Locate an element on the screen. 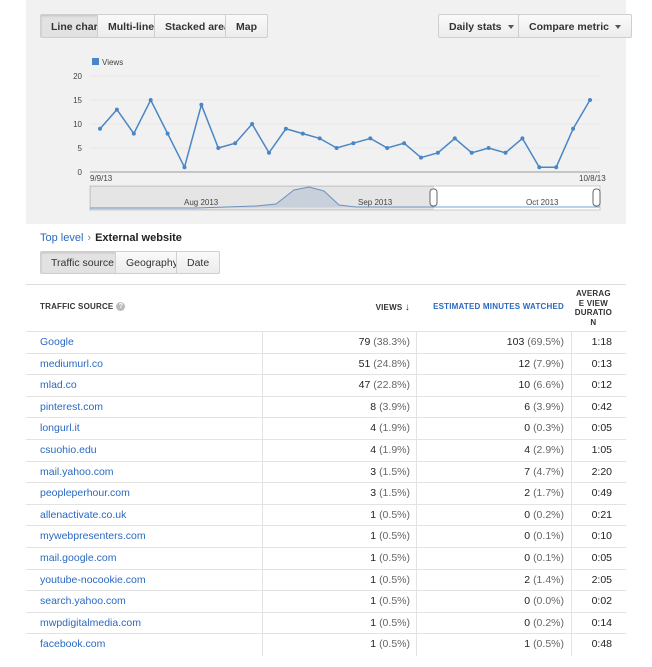 This screenshot has height=667, width=652. tab-traffic-source: Traffic source is located at coordinates (83, 262).